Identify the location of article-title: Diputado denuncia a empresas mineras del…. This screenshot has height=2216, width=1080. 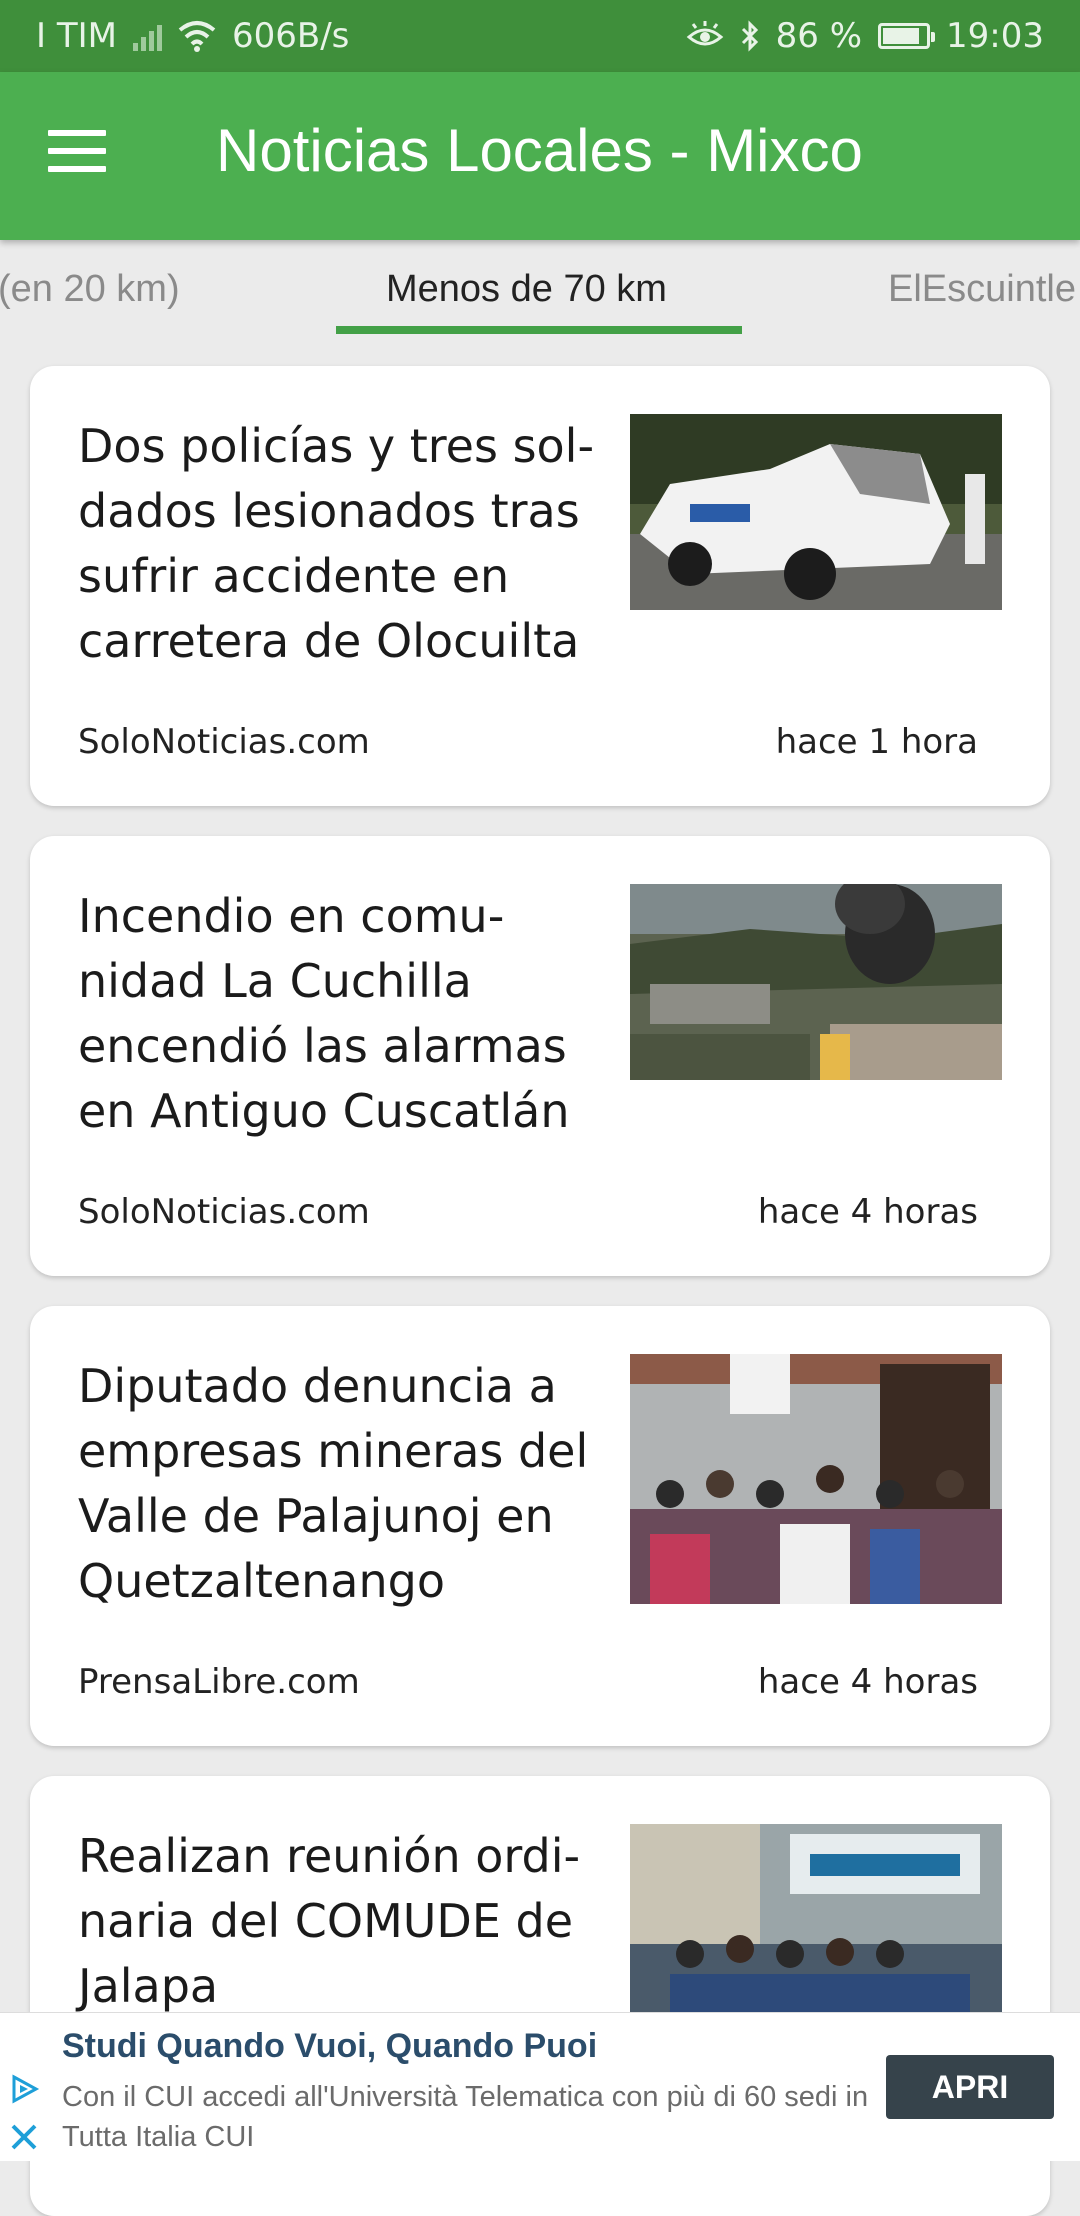
(338, 1484).